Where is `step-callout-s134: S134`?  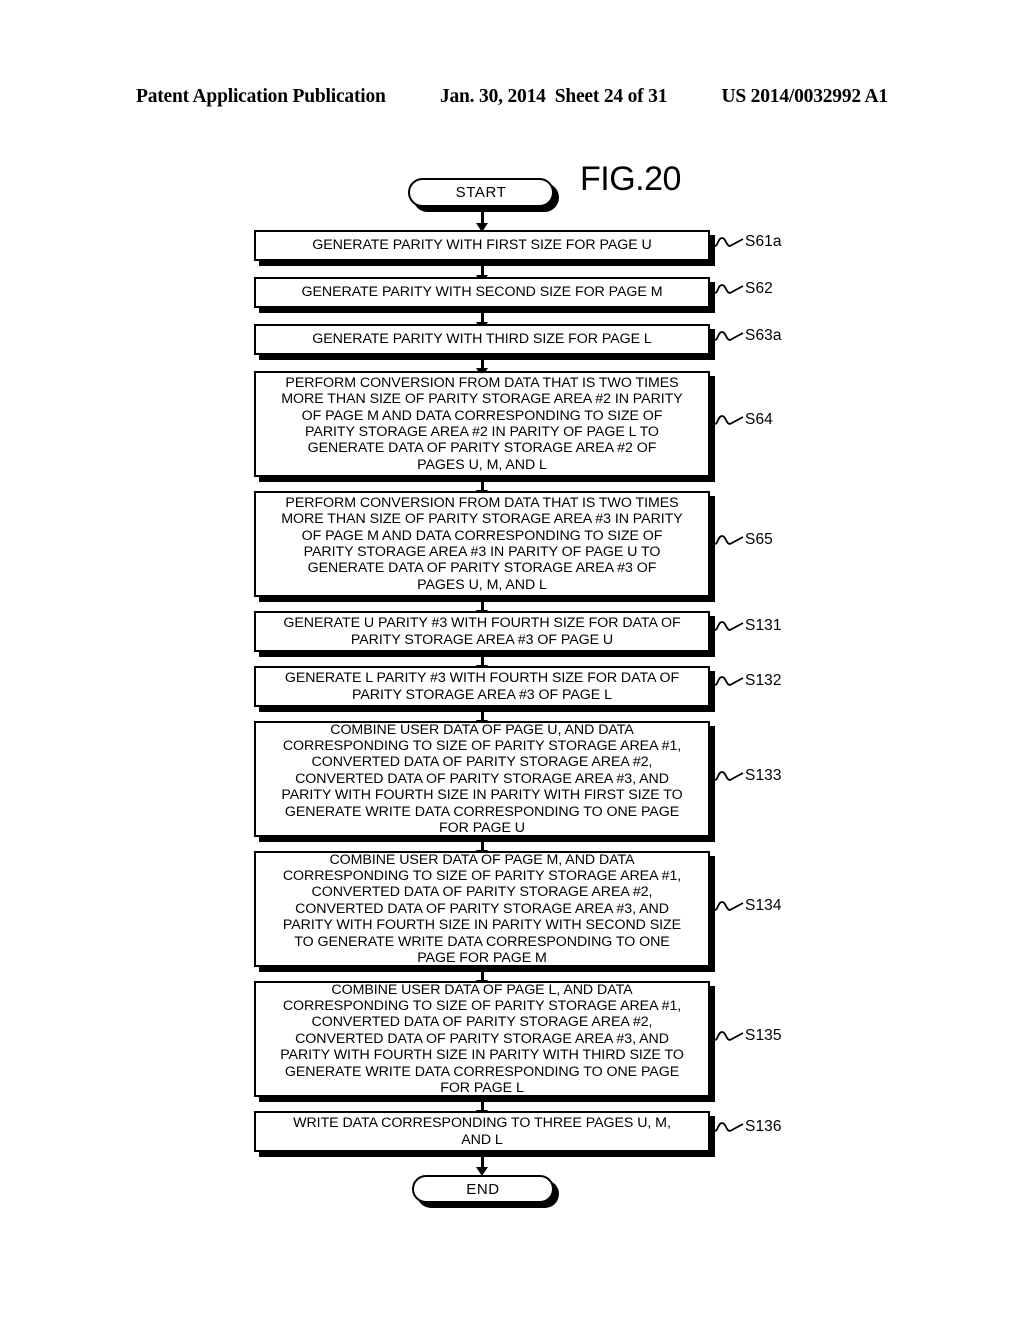 step-callout-s134: S134 is located at coordinates (748, 906).